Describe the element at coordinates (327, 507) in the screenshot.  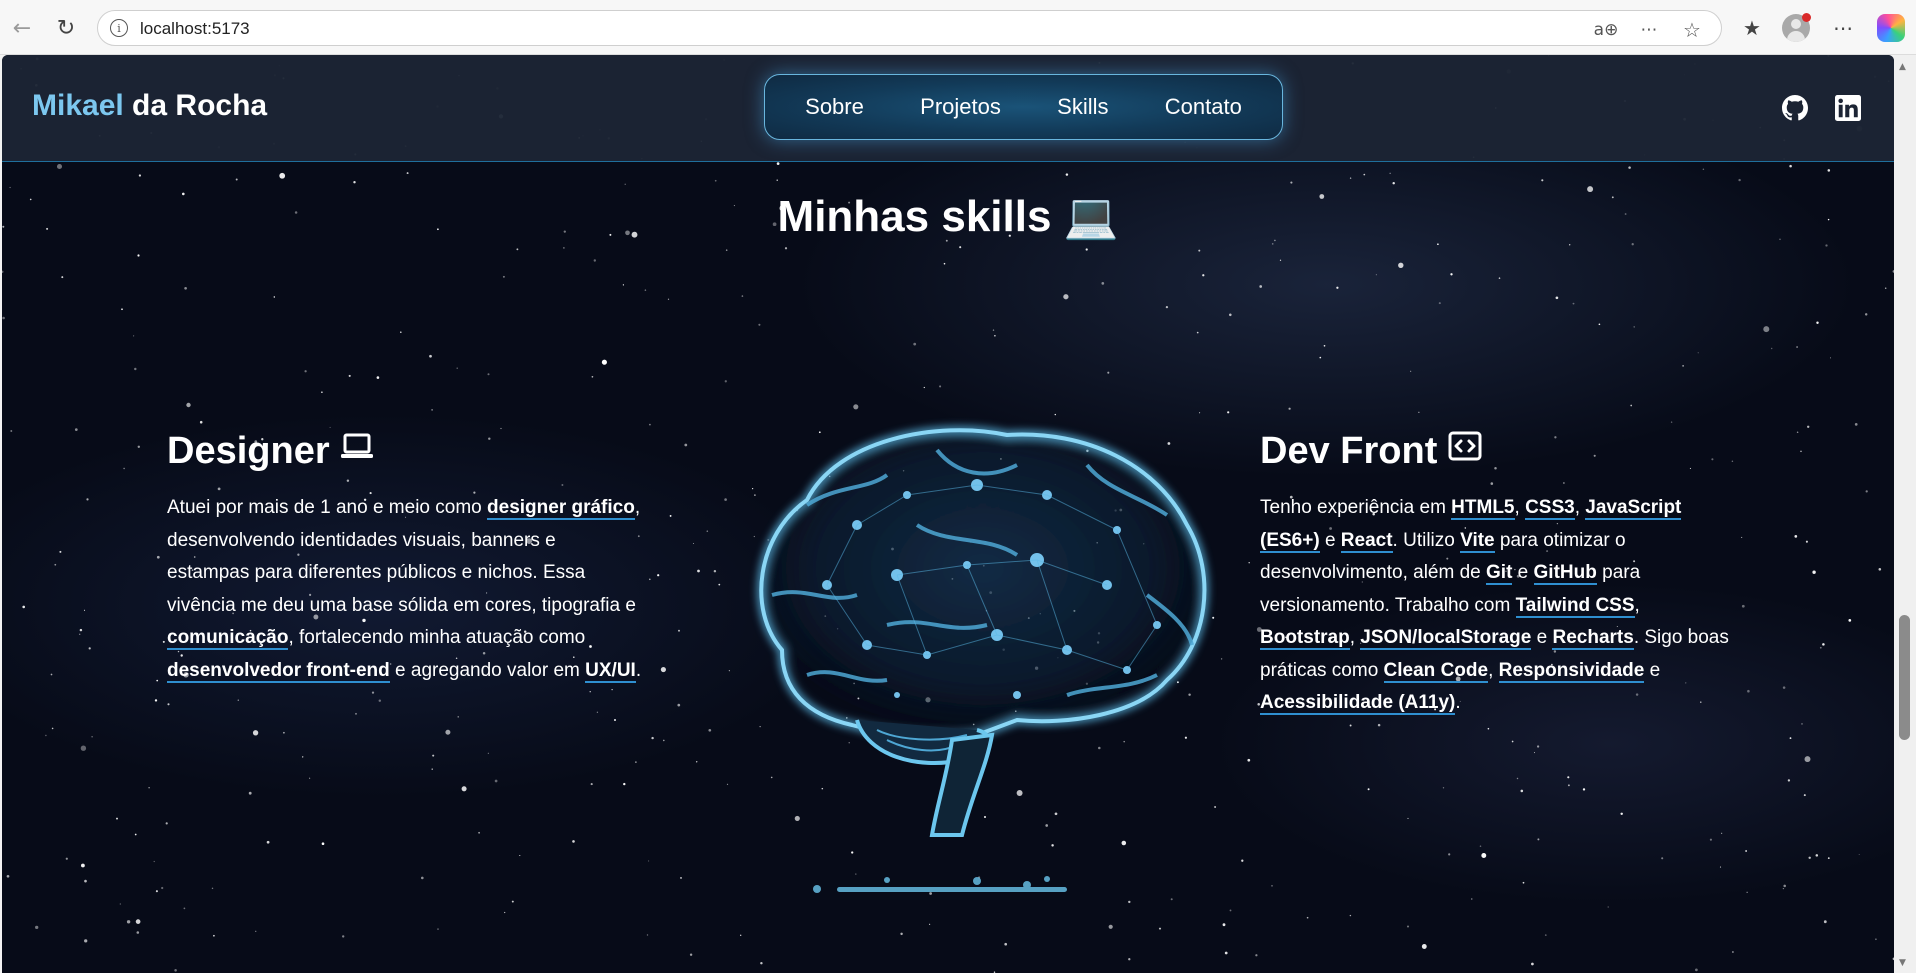
I see `description-text: Atuei por mais de 1 ano e meio como` at that location.